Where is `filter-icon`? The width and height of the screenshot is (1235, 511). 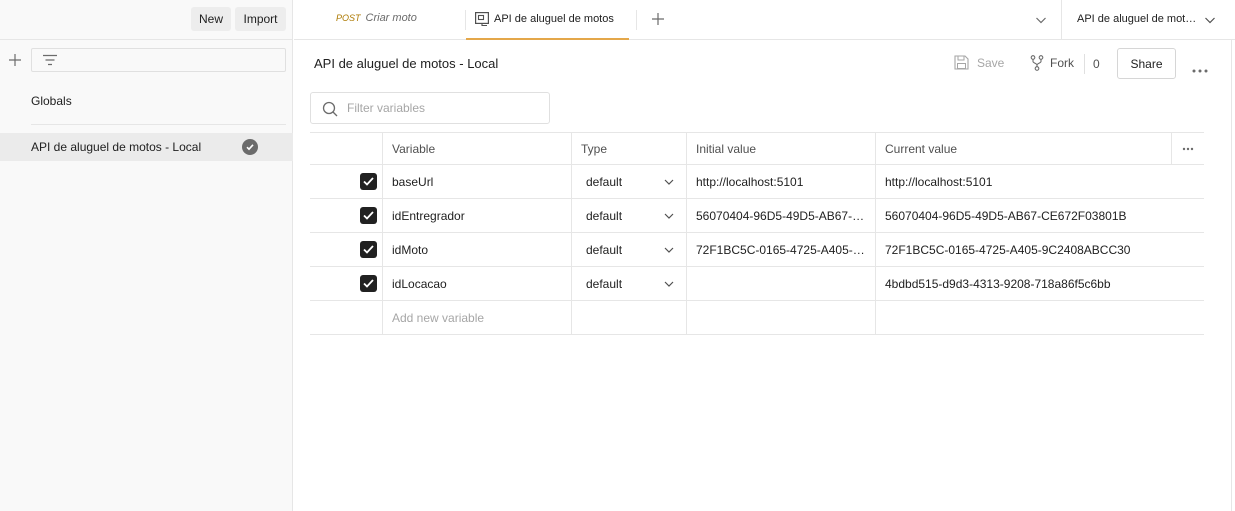 filter-icon is located at coordinates (50, 60).